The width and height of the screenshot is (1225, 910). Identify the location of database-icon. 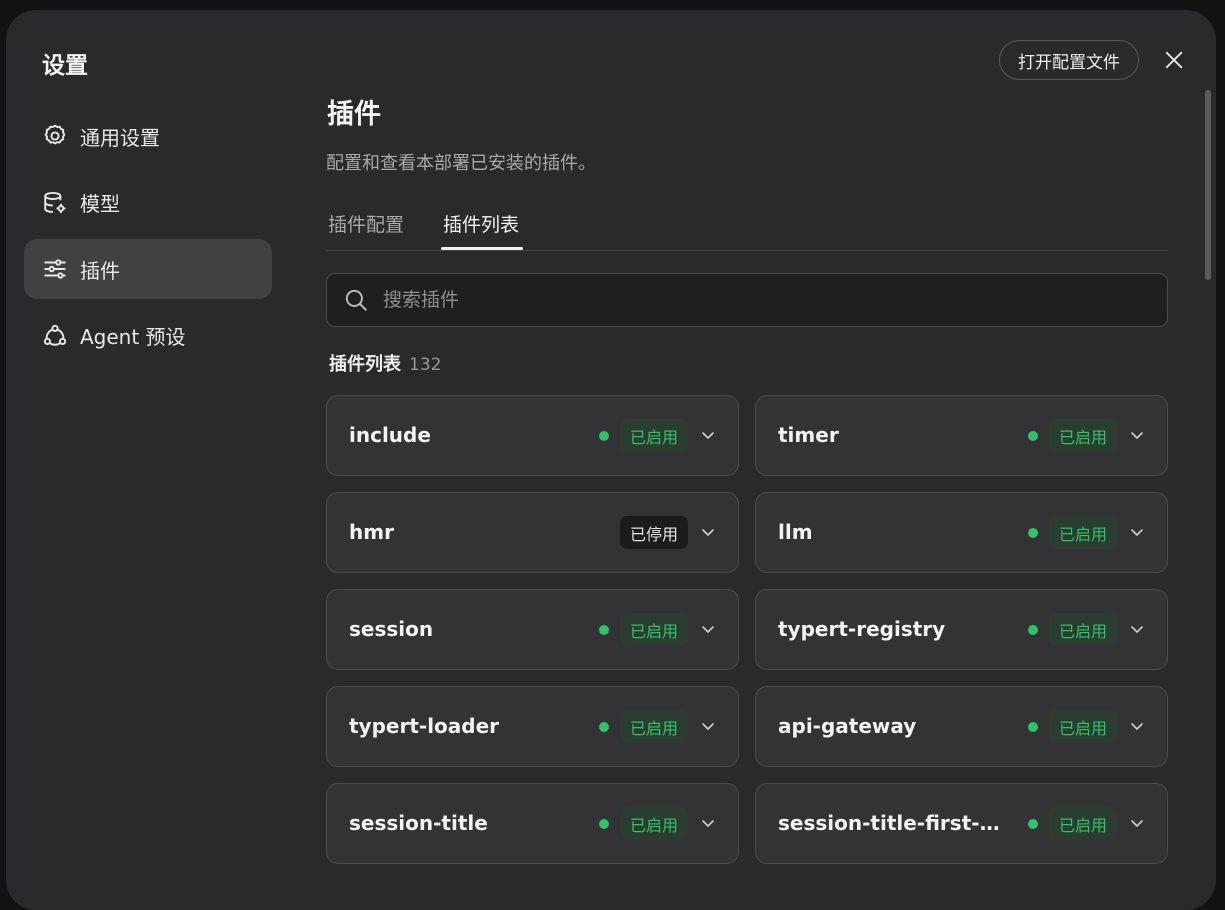
(55, 203).